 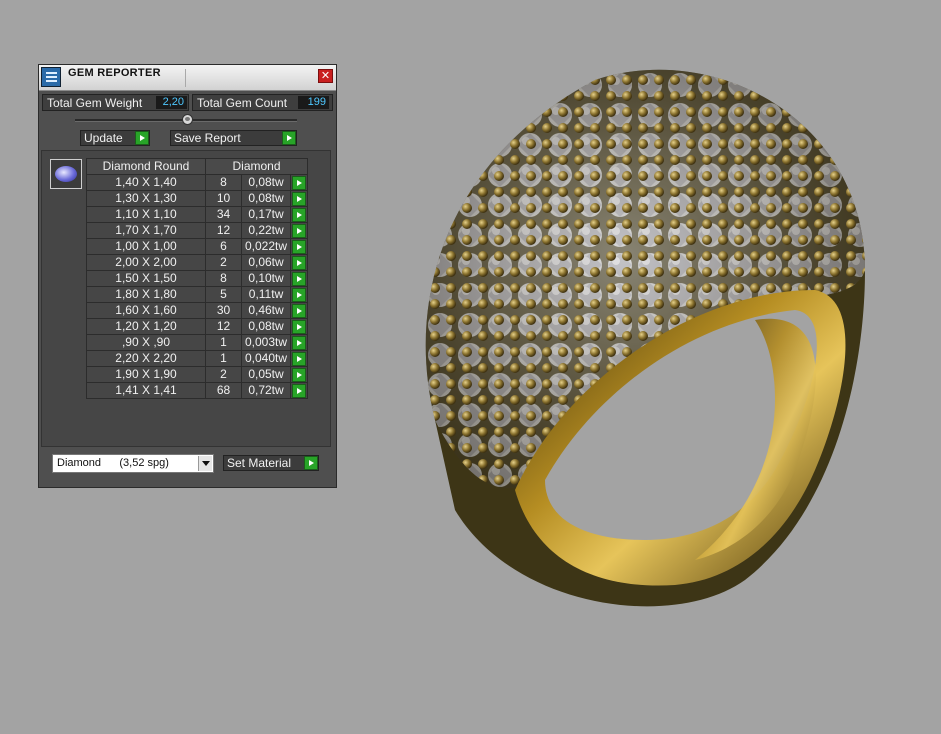 What do you see at coordinates (146, 326) in the screenshot?
I see `gem-size-cell: 1,20 X 1,20` at bounding box center [146, 326].